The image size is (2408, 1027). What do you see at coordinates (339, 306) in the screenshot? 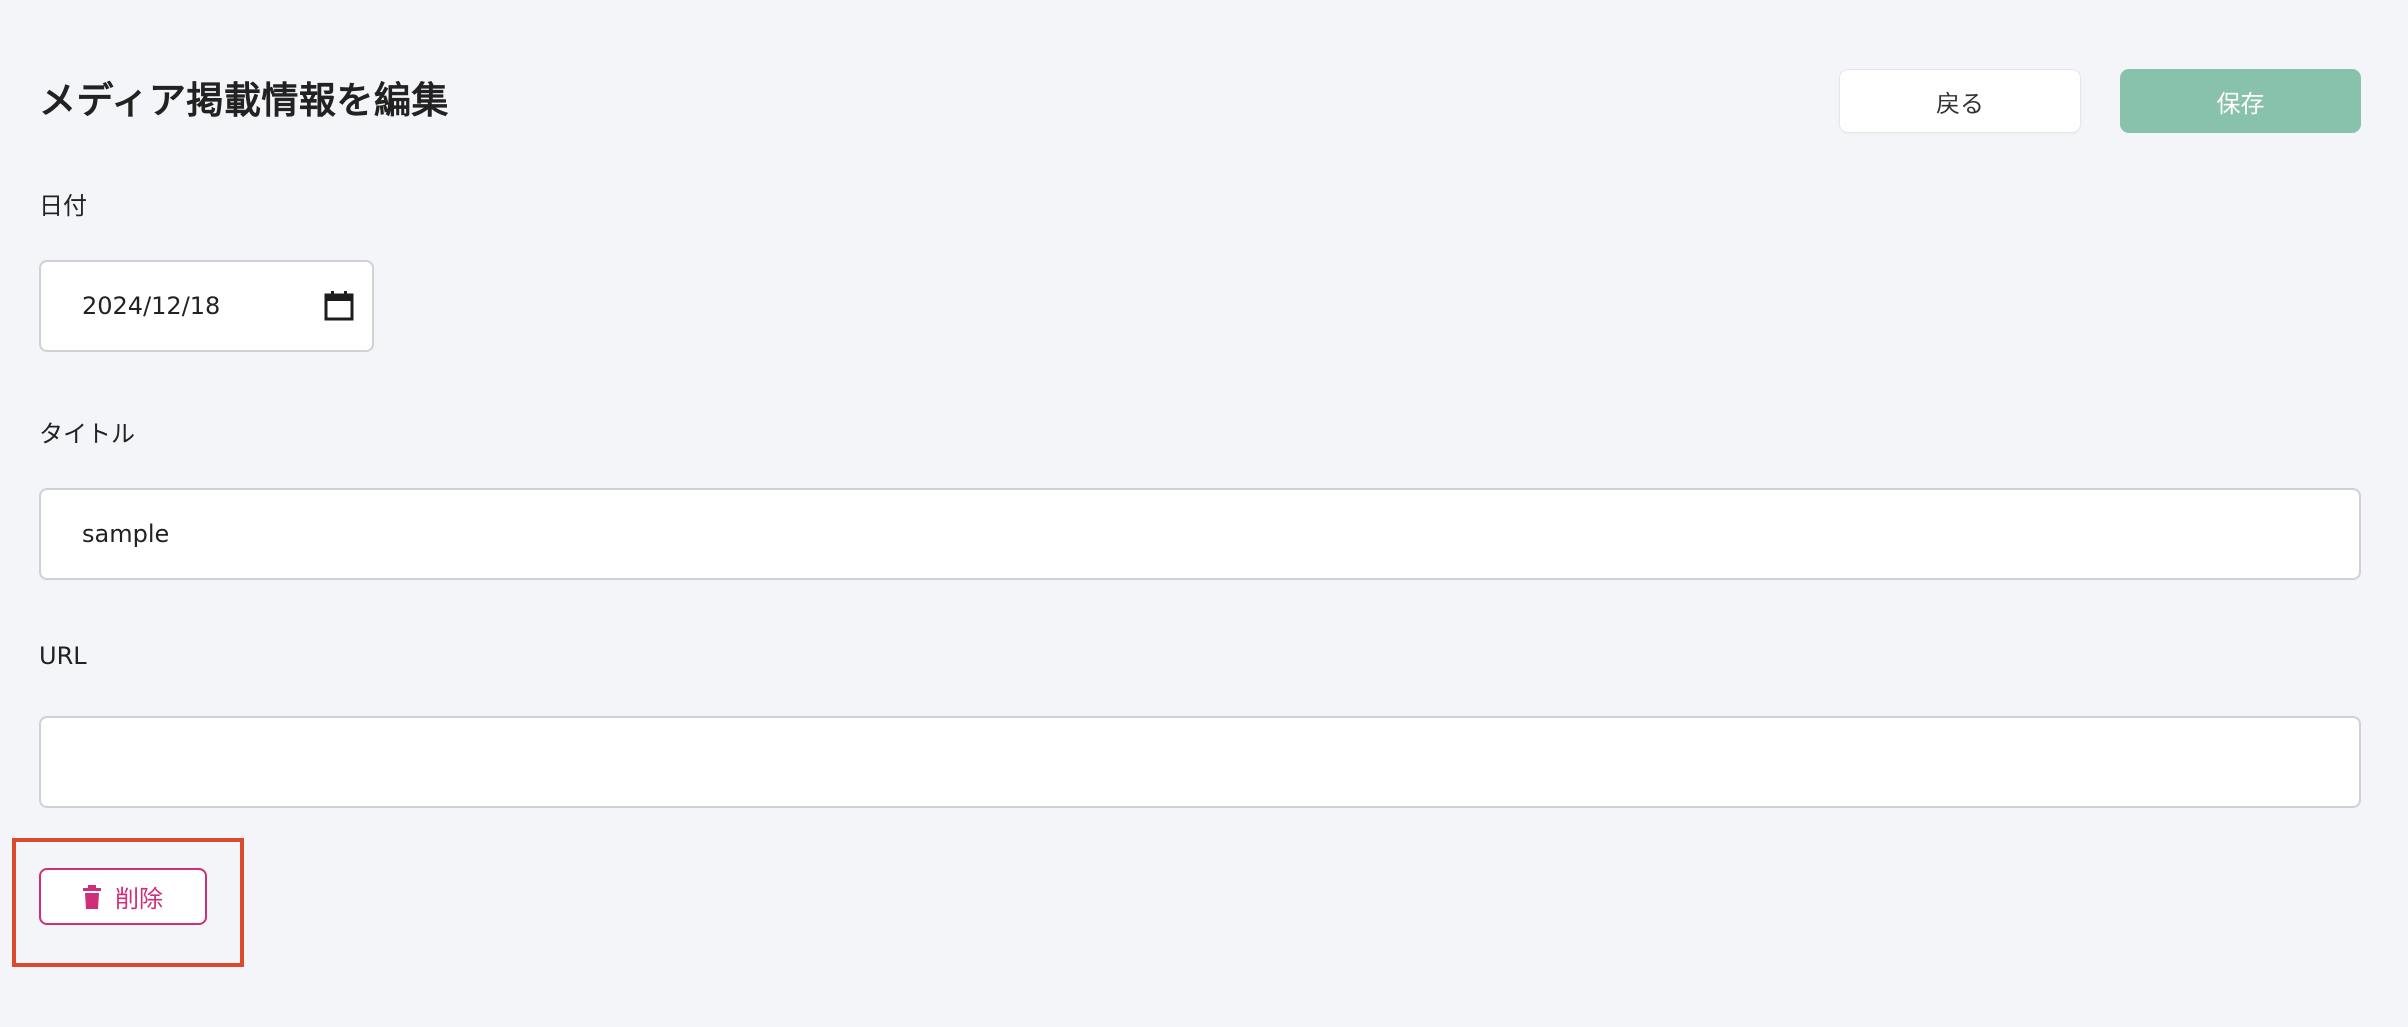
I see `calendar-icon` at bounding box center [339, 306].